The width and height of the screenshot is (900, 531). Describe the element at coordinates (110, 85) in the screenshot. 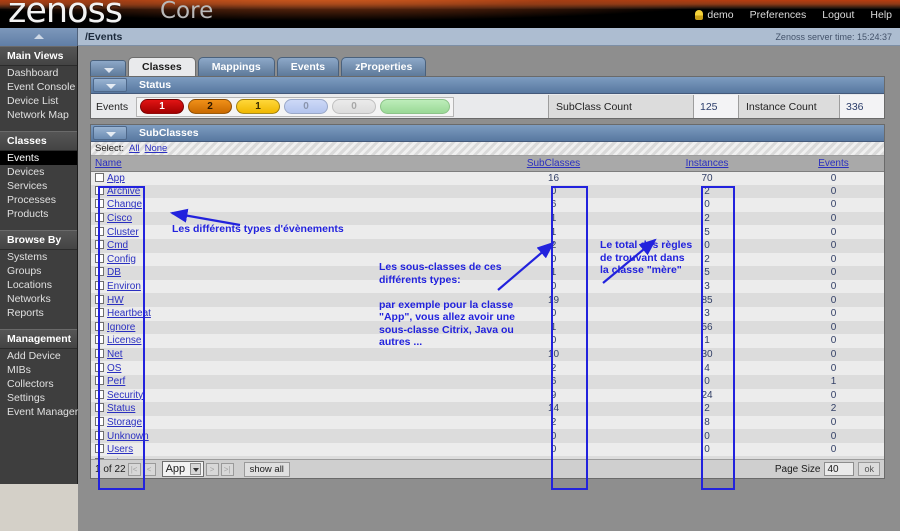

I see `status-collapse-button` at that location.